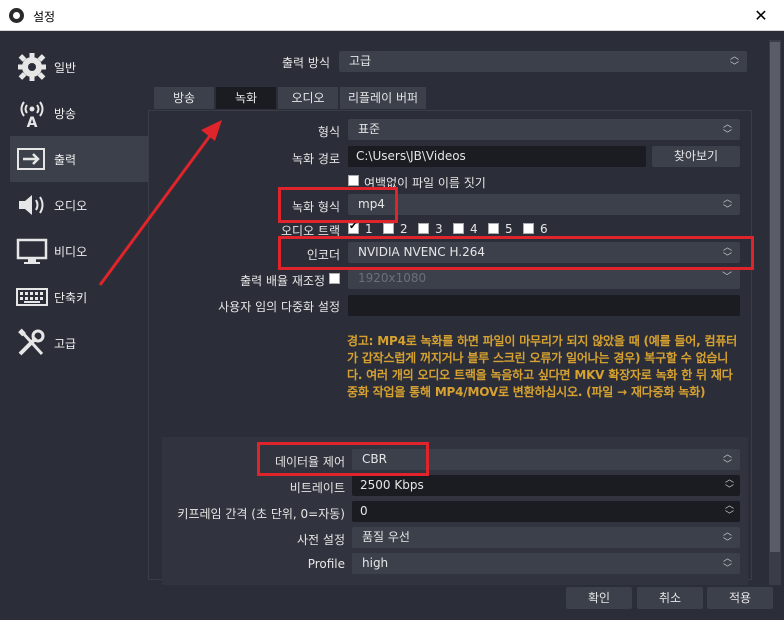 The width and height of the screenshot is (784, 620). I want to click on track-6-label: 6, so click(544, 229).